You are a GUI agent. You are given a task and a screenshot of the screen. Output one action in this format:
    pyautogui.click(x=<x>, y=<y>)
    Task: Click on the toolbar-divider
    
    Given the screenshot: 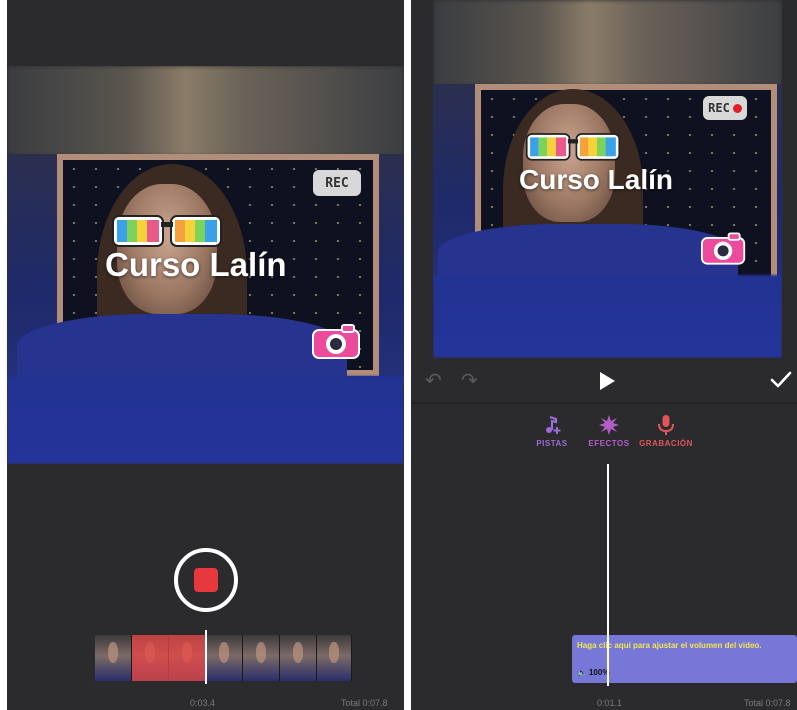 What is the action you would take?
    pyautogui.click(x=604, y=403)
    